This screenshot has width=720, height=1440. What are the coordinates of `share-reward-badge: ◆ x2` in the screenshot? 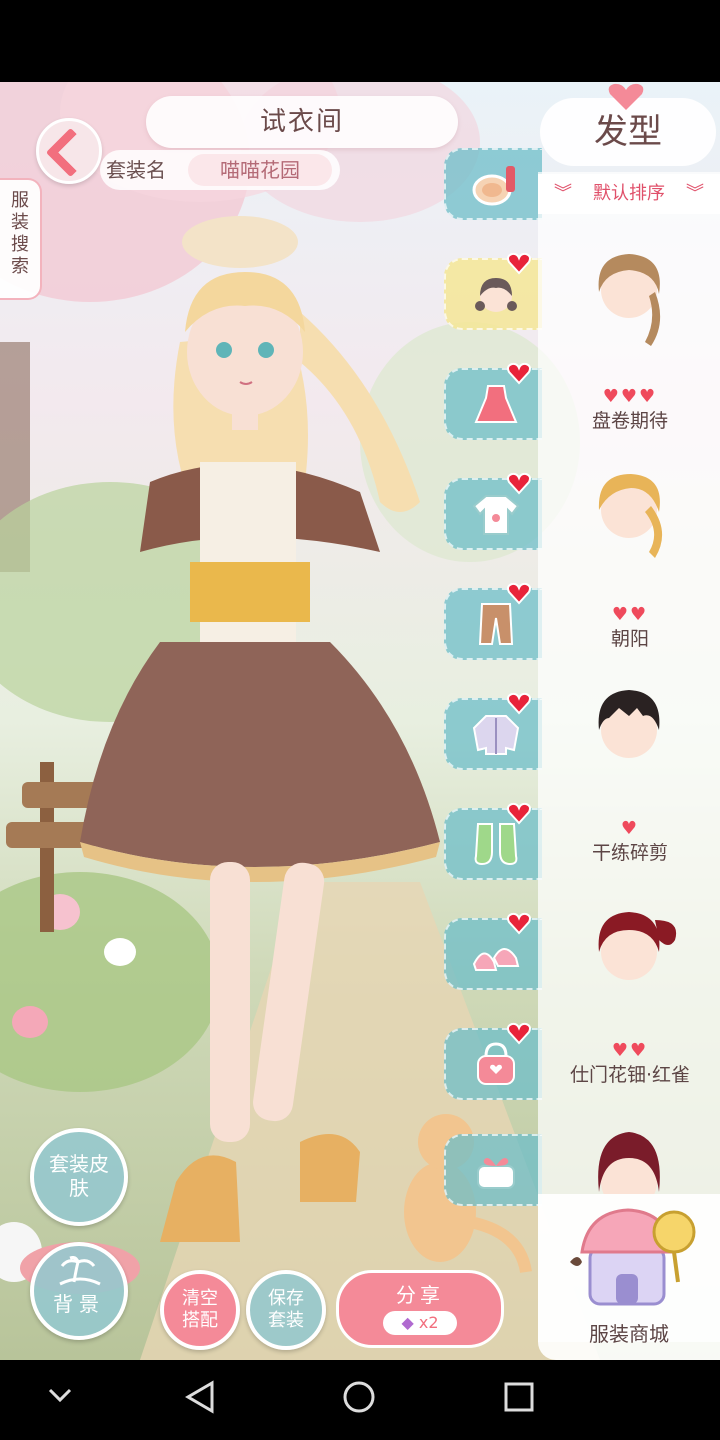 It's located at (420, 1323).